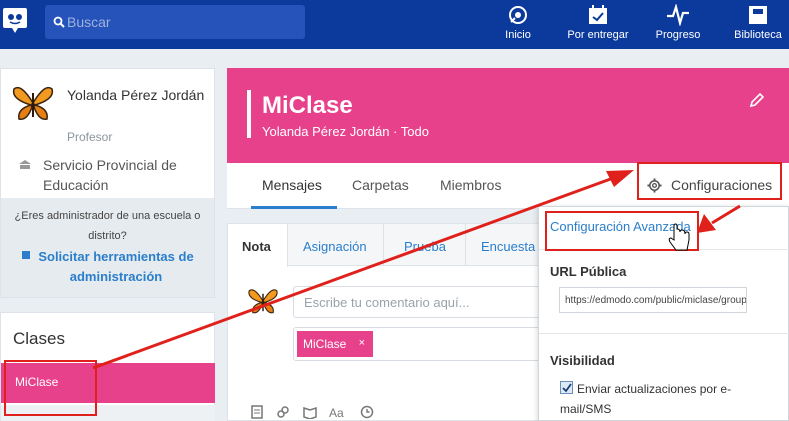  What do you see at coordinates (620, 226) in the screenshot?
I see `advanced-settings-link: Configuración Avanzada` at bounding box center [620, 226].